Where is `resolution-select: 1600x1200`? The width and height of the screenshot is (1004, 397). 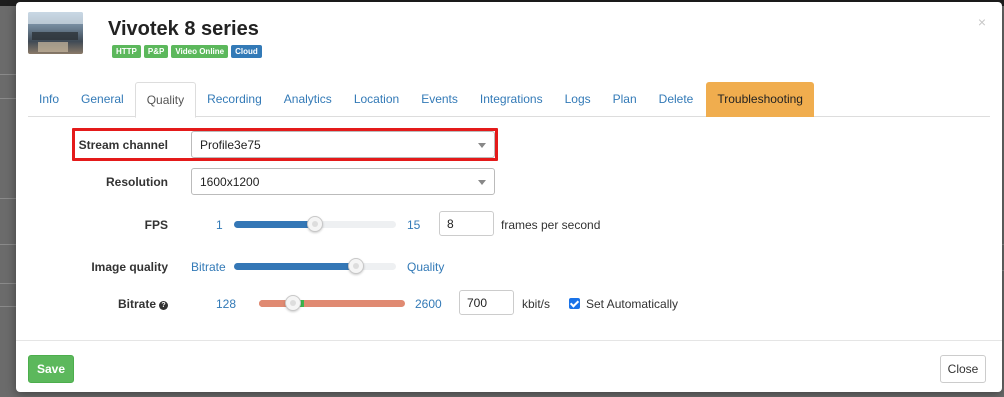 resolution-select: 1600x1200 is located at coordinates (343, 181).